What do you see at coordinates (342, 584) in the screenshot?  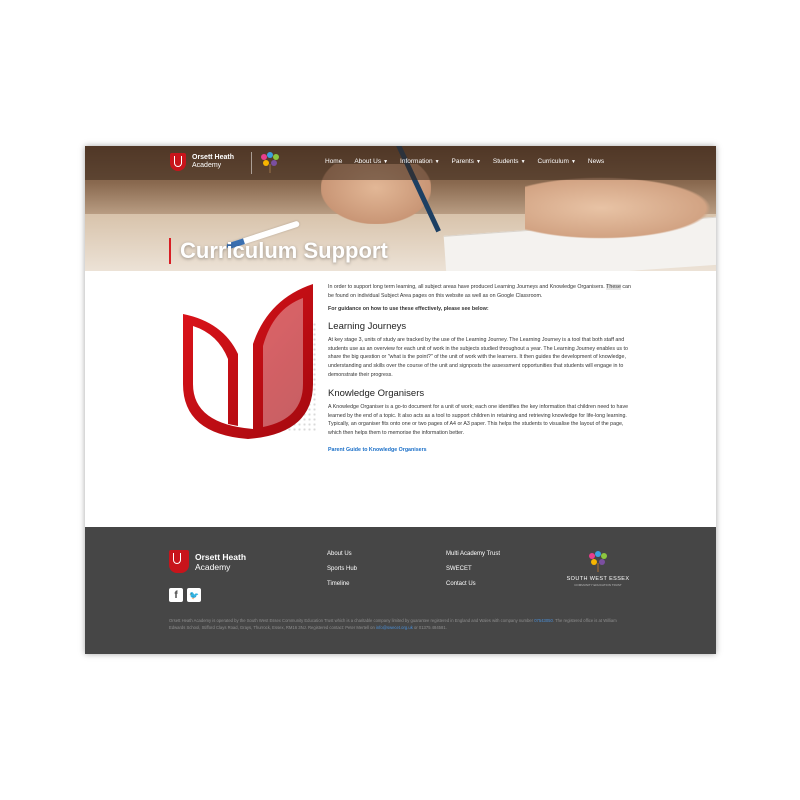 I see `footer-link-timeline: Timeline` at bounding box center [342, 584].